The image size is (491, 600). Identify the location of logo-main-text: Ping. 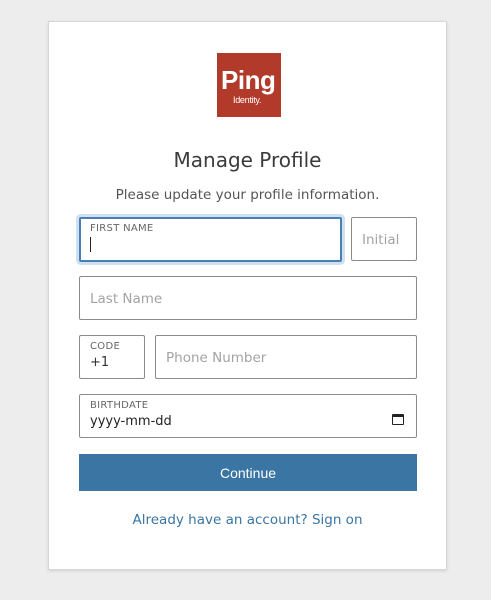
(248, 80).